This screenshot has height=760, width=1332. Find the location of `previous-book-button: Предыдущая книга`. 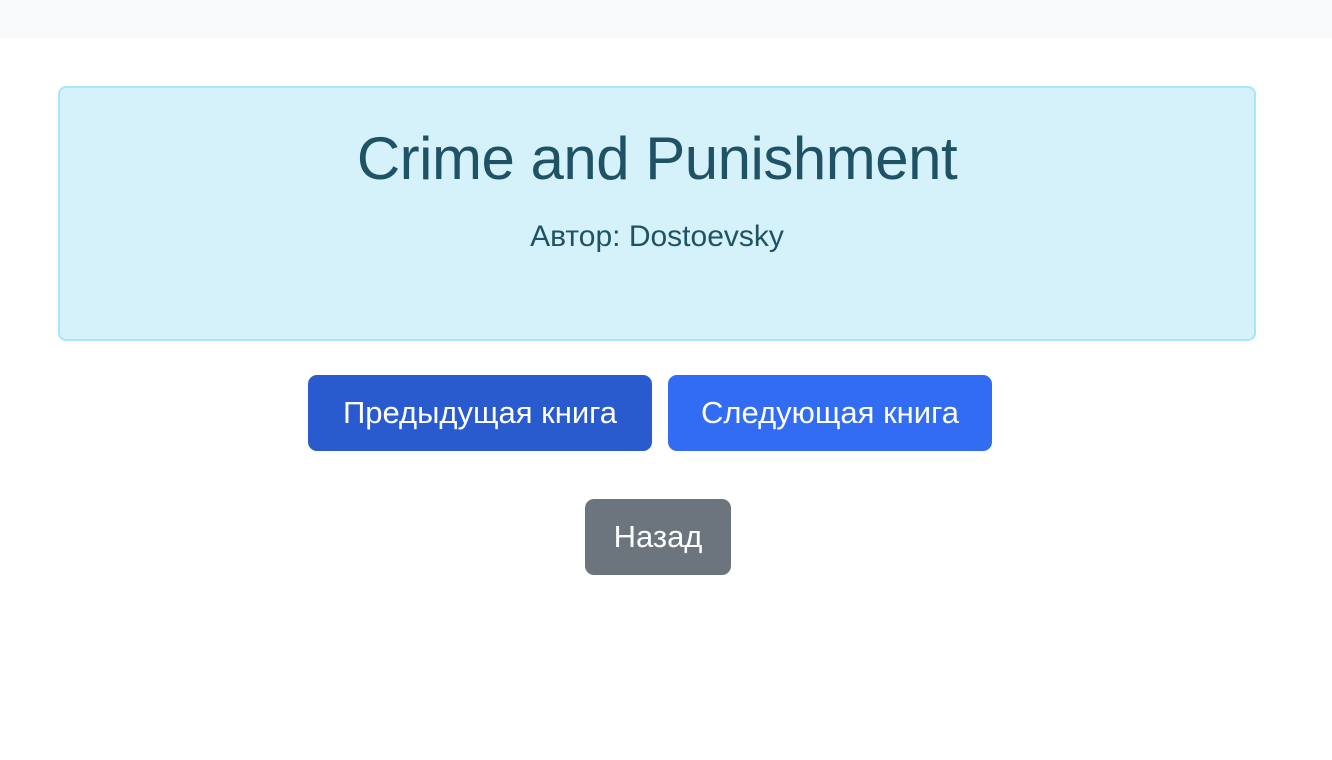

previous-book-button: Предыдущая книга is located at coordinates (480, 413).